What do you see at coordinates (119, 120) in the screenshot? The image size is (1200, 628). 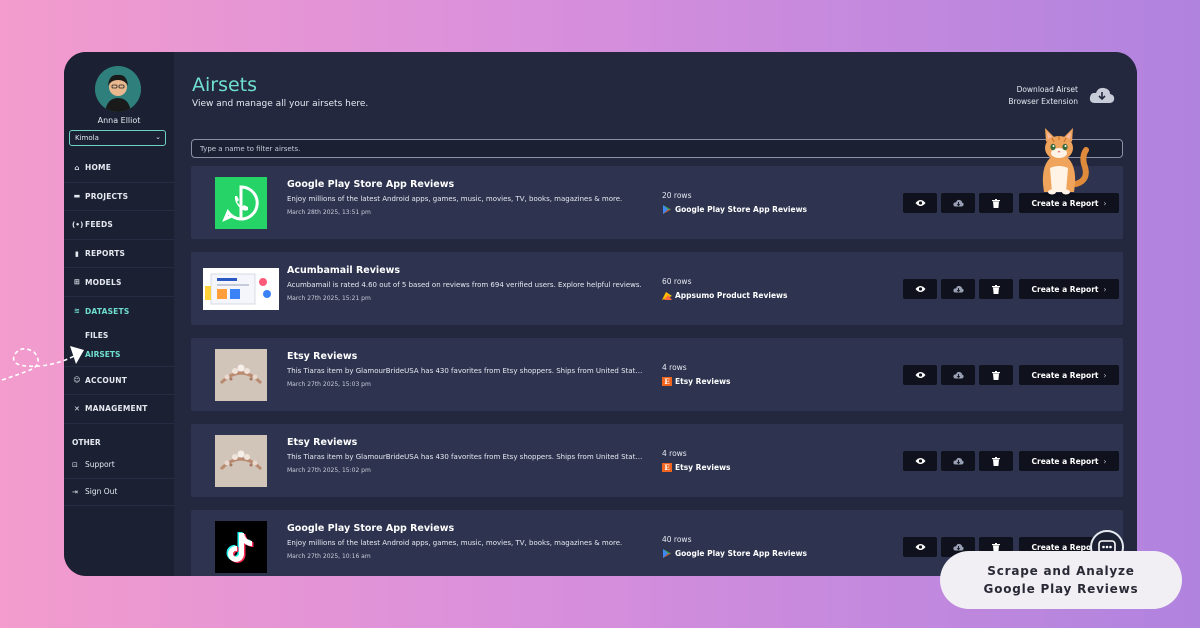 I see `user-name: Anna Elliot` at bounding box center [119, 120].